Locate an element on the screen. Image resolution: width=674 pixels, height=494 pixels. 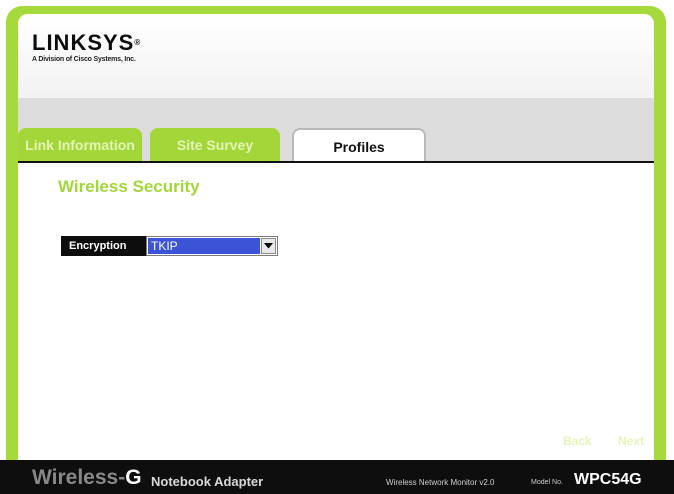
tab-label: Link Information is located at coordinates (80, 145).